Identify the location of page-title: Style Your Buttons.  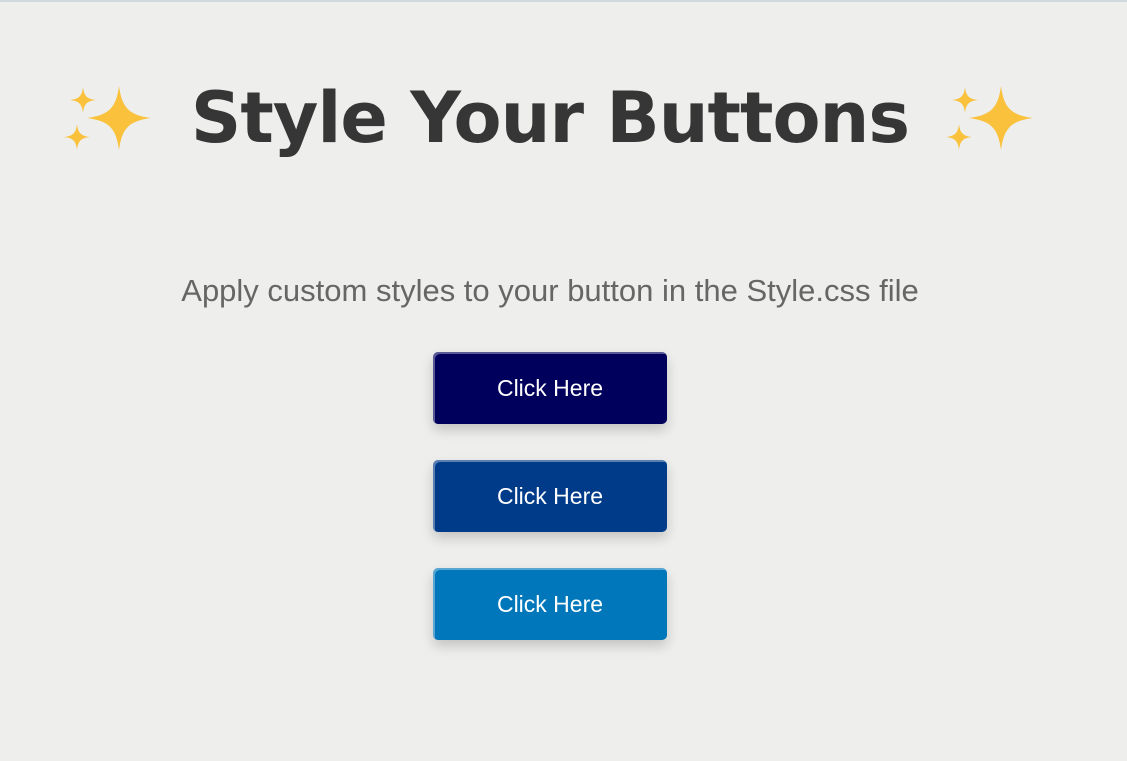
(550, 118).